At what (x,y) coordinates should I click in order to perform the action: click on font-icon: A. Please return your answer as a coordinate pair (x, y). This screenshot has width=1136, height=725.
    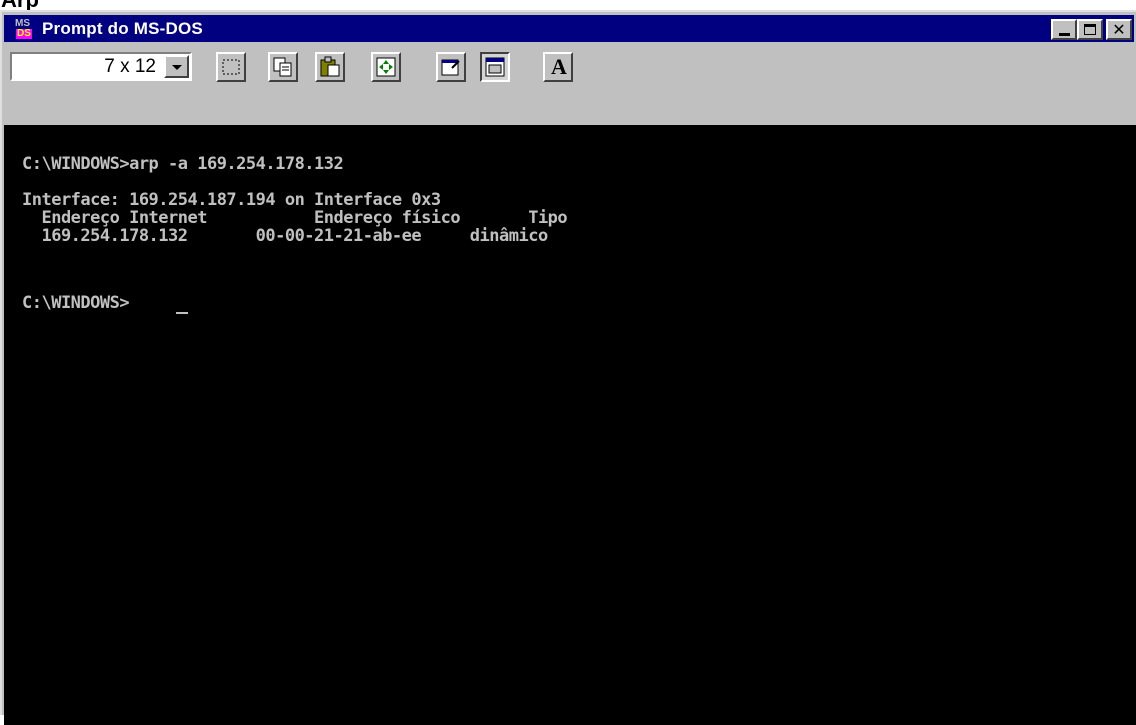
    Looking at the image, I should click on (559, 66).